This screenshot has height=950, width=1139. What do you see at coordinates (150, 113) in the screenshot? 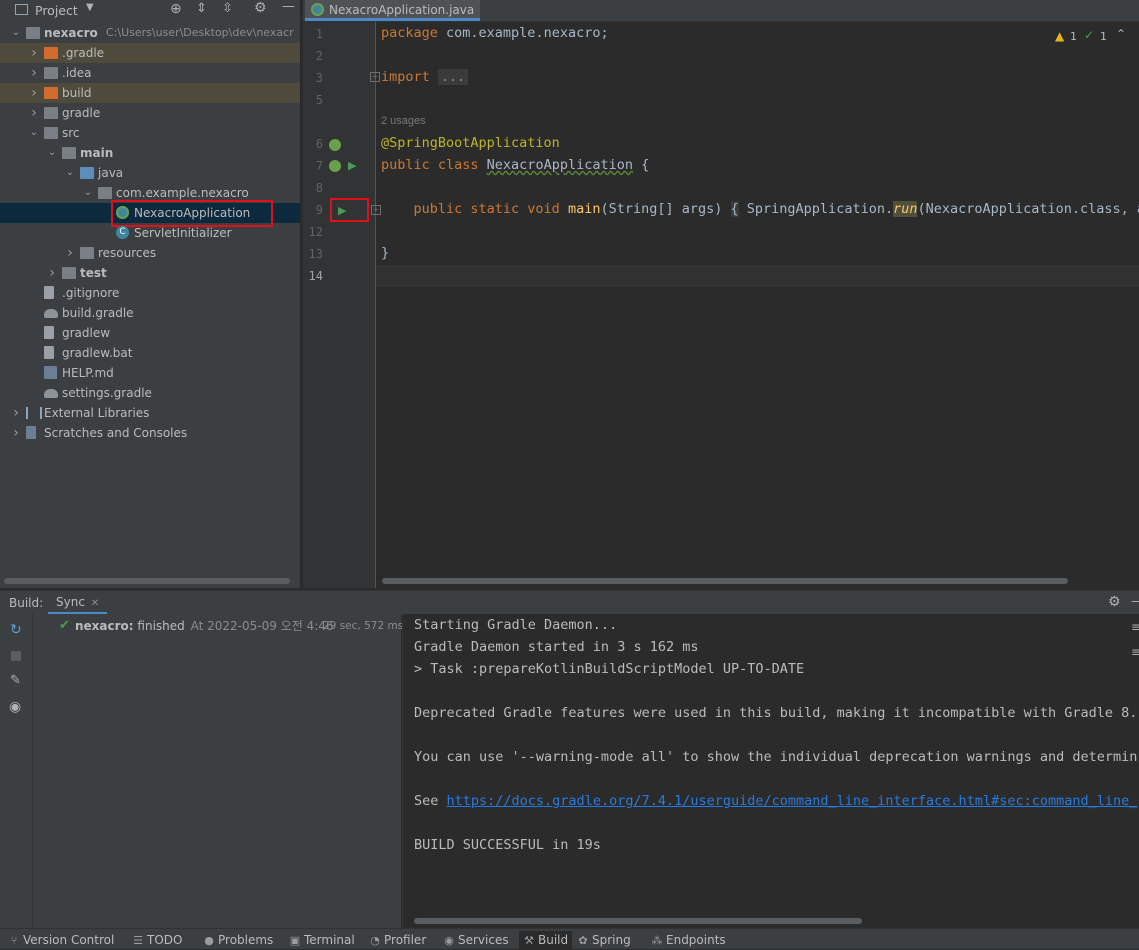
I see `tree-item: › gradle` at bounding box center [150, 113].